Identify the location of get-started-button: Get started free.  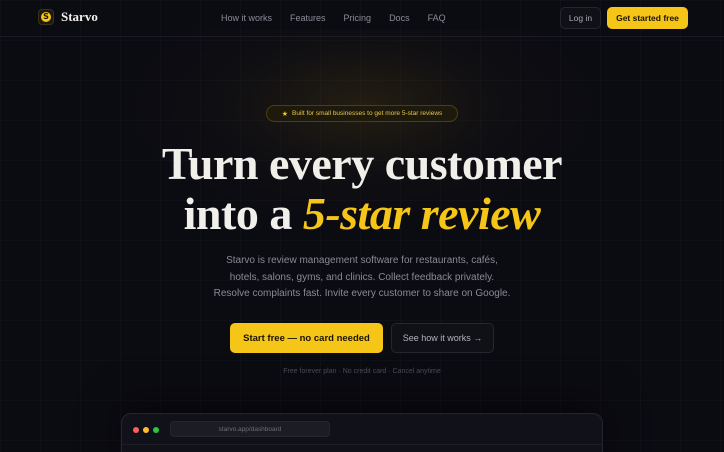
(647, 18).